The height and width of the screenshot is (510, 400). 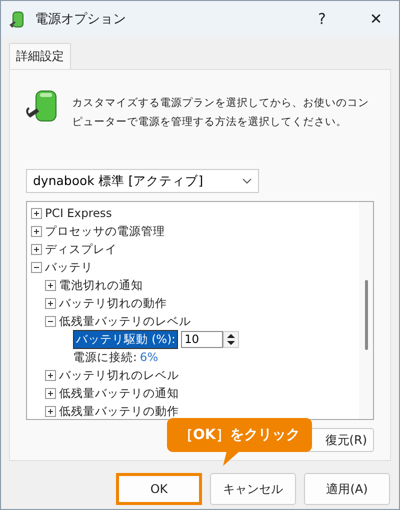 I want to click on help-button: ?, so click(x=322, y=19).